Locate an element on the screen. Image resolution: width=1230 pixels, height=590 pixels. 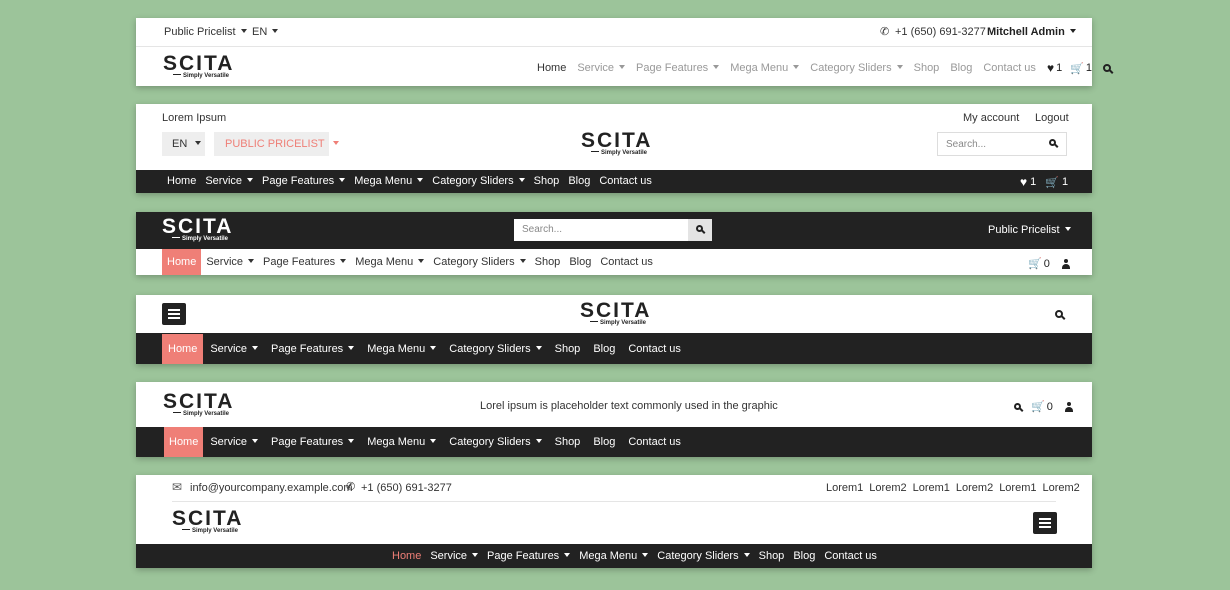
contact-email: info@yourcompany.example.com is located at coordinates (271, 488).